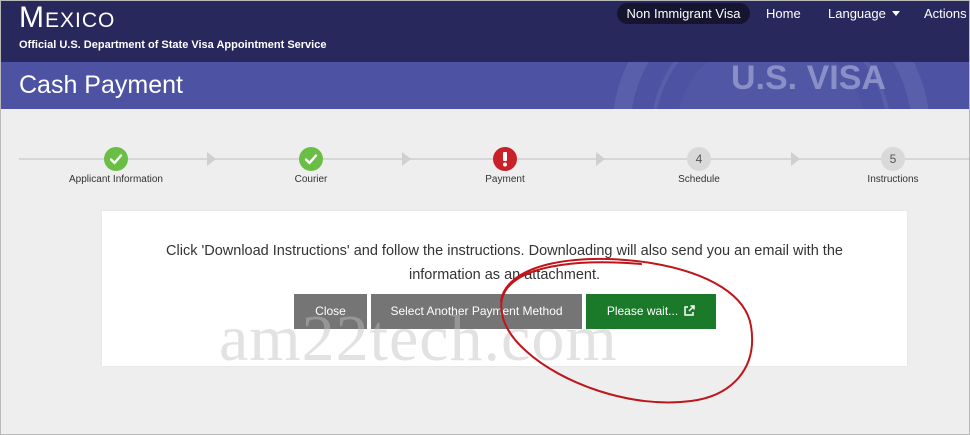 The height and width of the screenshot is (435, 970). I want to click on page-title: Cash Payment, so click(101, 85).